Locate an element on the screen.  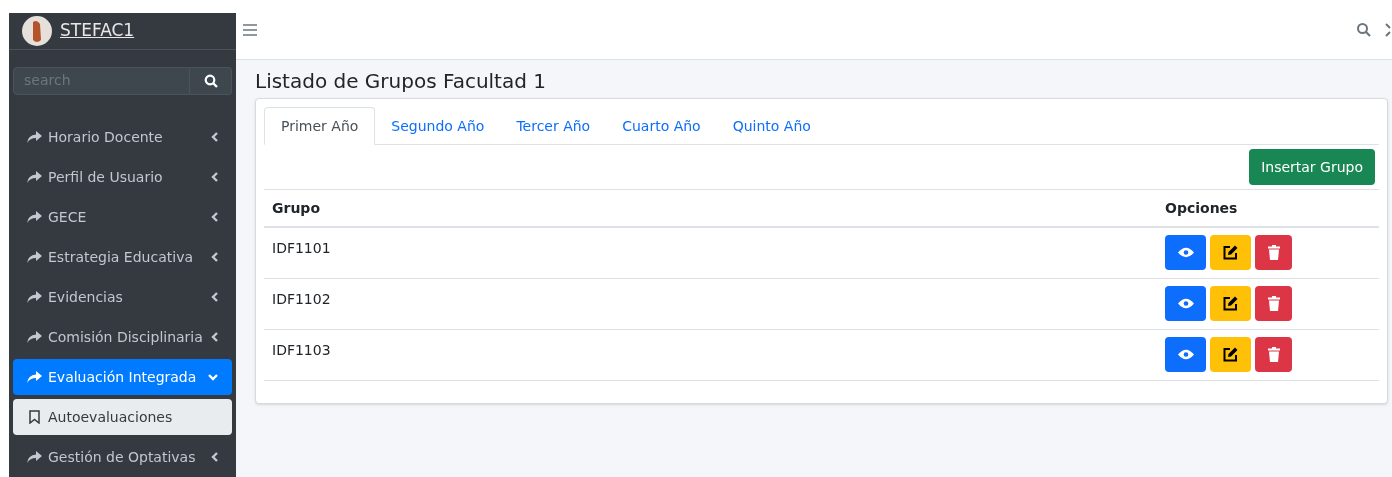
menu-icon is located at coordinates (250, 29).